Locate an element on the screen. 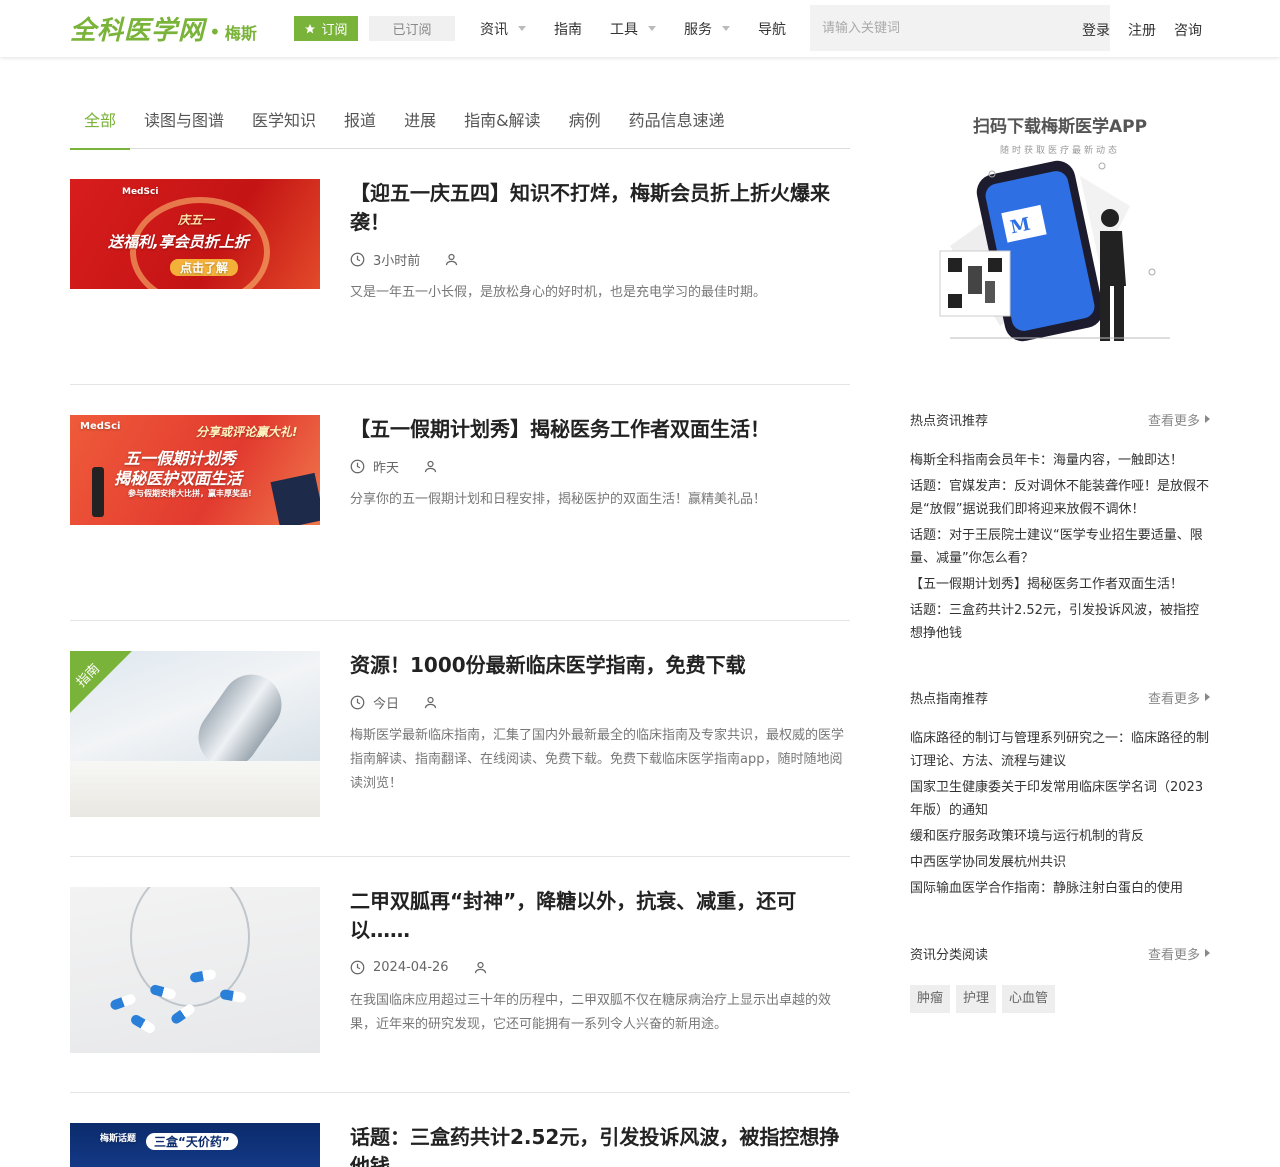 This screenshot has width=1280, height=1167. tab-all: 全部 is located at coordinates (100, 129).